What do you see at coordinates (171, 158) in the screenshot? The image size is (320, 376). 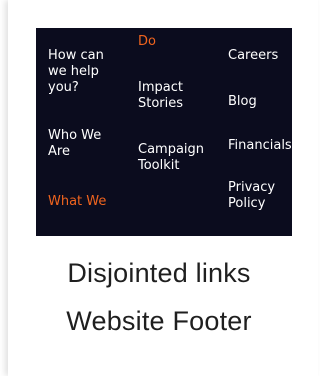 I see `footer-link-campaign-toolkit: Campaign Toolkit` at bounding box center [171, 158].